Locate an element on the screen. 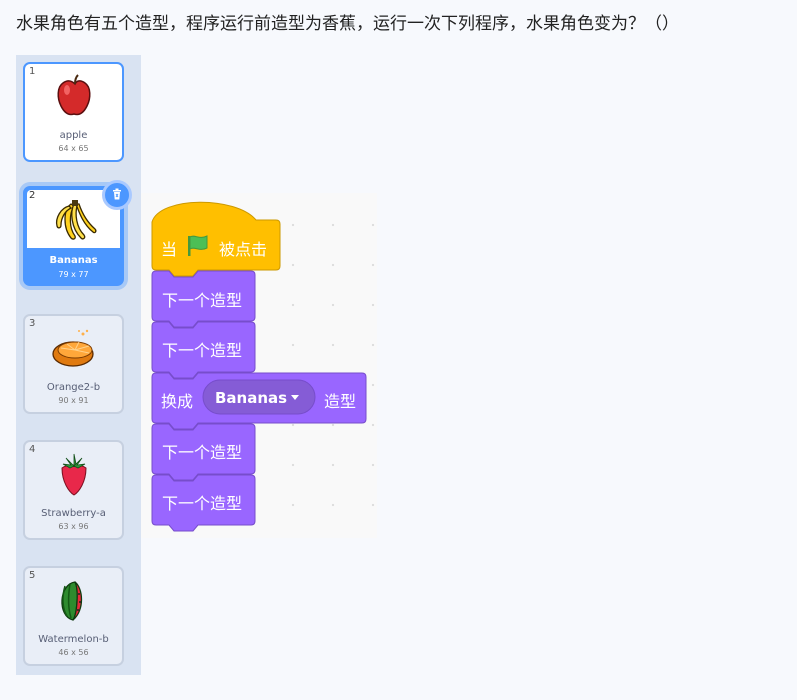 The width and height of the screenshot is (797, 700). delete-costume-button is located at coordinates (117, 195).